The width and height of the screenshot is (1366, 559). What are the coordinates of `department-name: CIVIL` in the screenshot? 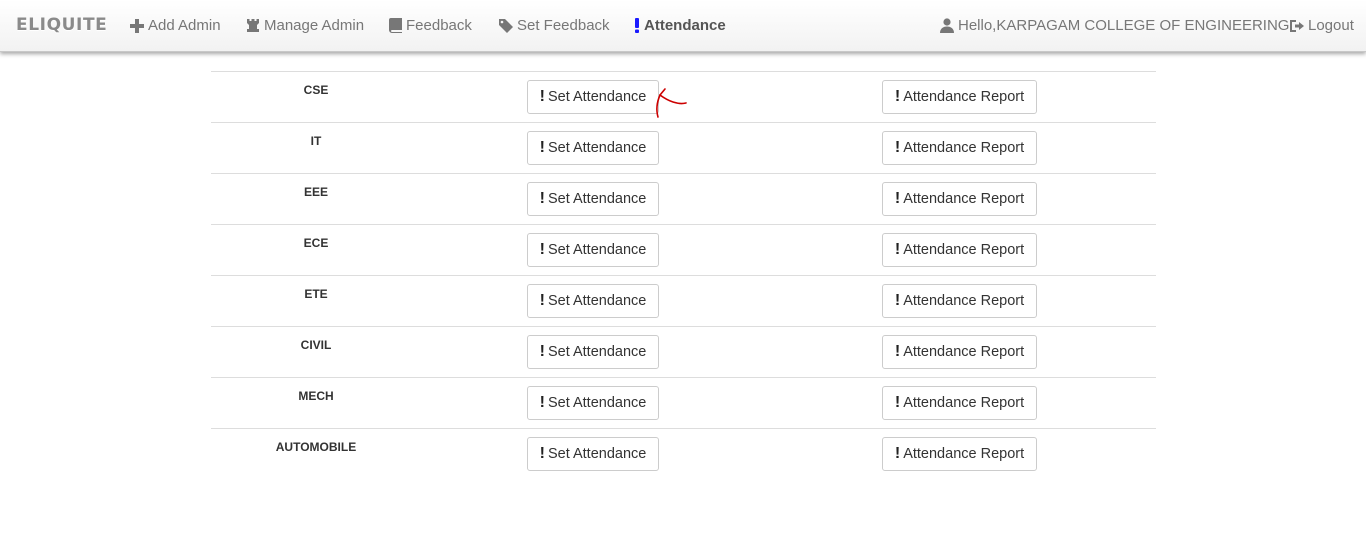 It's located at (316, 345).